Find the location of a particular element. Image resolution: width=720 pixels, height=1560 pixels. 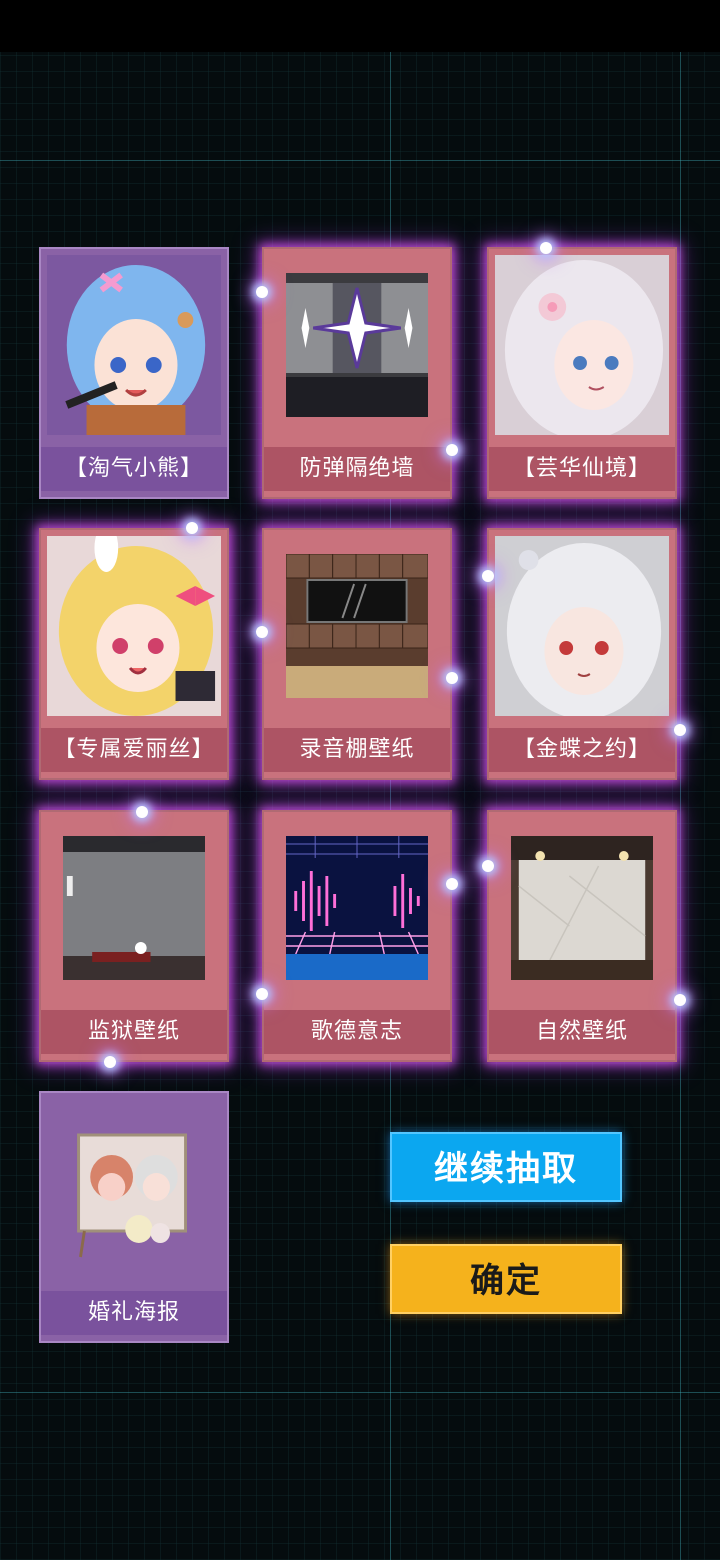

white-haired-girl-portrait is located at coordinates (582, 626).